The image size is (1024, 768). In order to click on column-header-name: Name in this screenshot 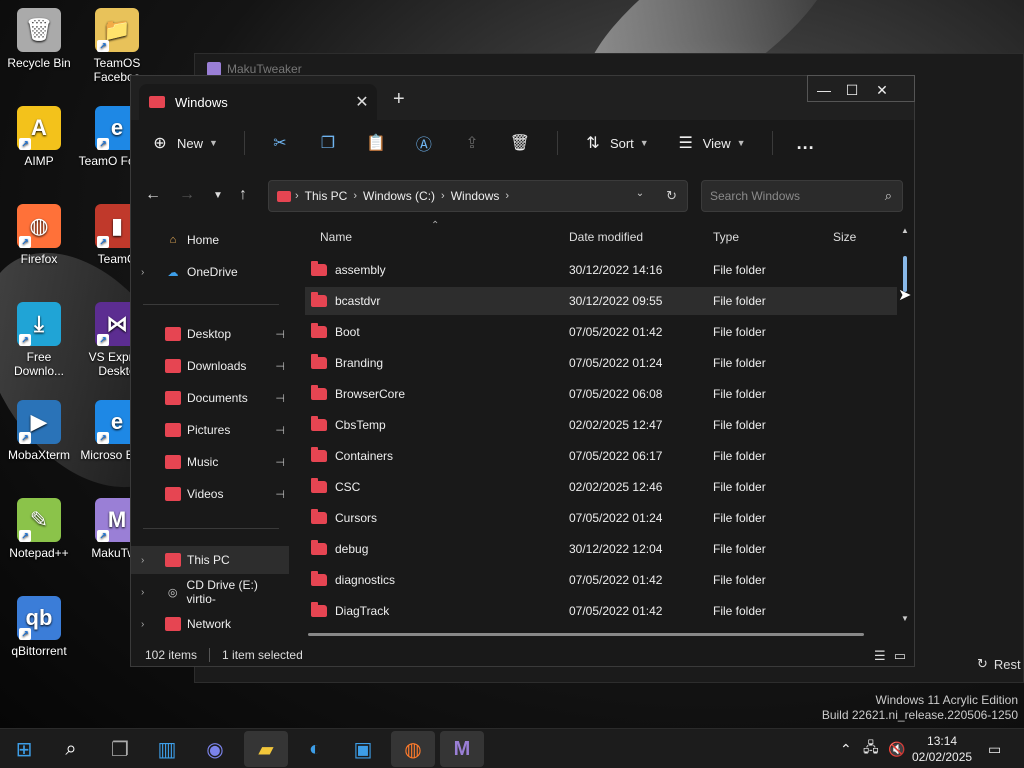, I will do `click(336, 237)`.